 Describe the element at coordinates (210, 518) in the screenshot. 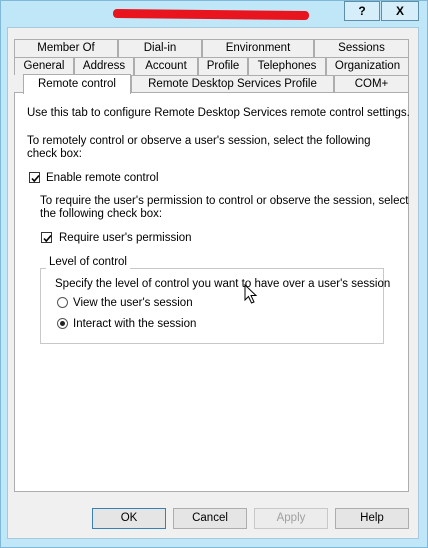

I see `cancel-button: Cancel` at that location.